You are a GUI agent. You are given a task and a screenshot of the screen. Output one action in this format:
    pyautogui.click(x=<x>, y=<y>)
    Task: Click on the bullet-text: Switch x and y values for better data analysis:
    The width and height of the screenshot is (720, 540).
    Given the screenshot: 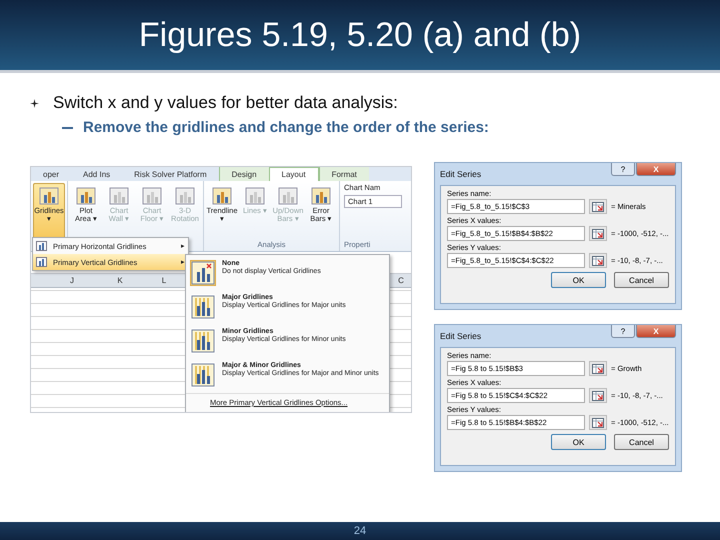 What is the action you would take?
    pyautogui.click(x=225, y=103)
    